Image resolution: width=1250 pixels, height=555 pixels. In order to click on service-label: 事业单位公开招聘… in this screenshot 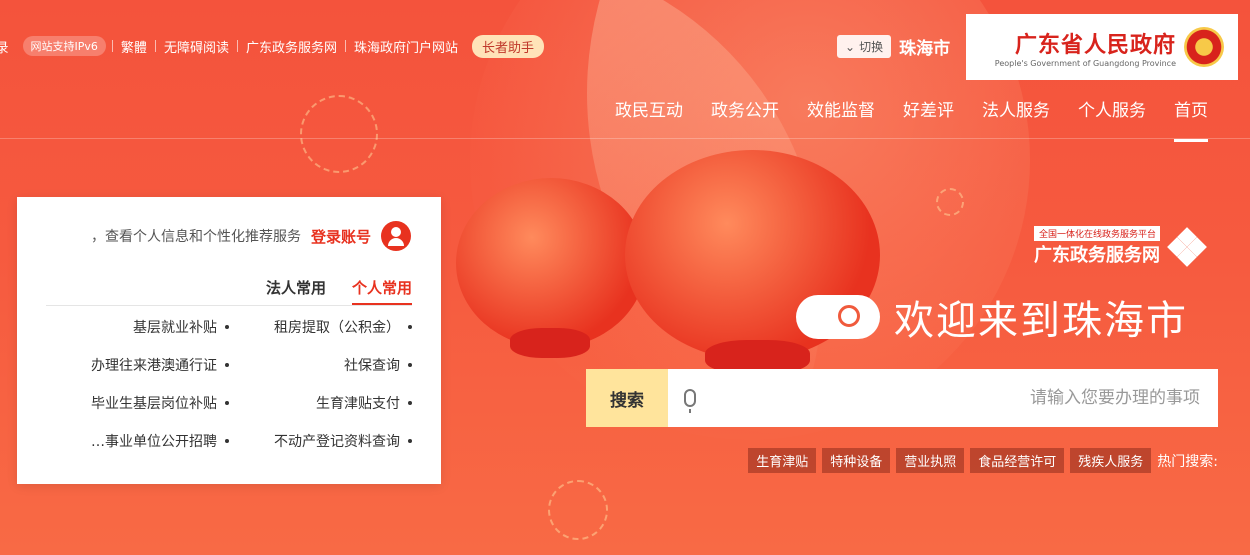, I will do `click(154, 442)`.